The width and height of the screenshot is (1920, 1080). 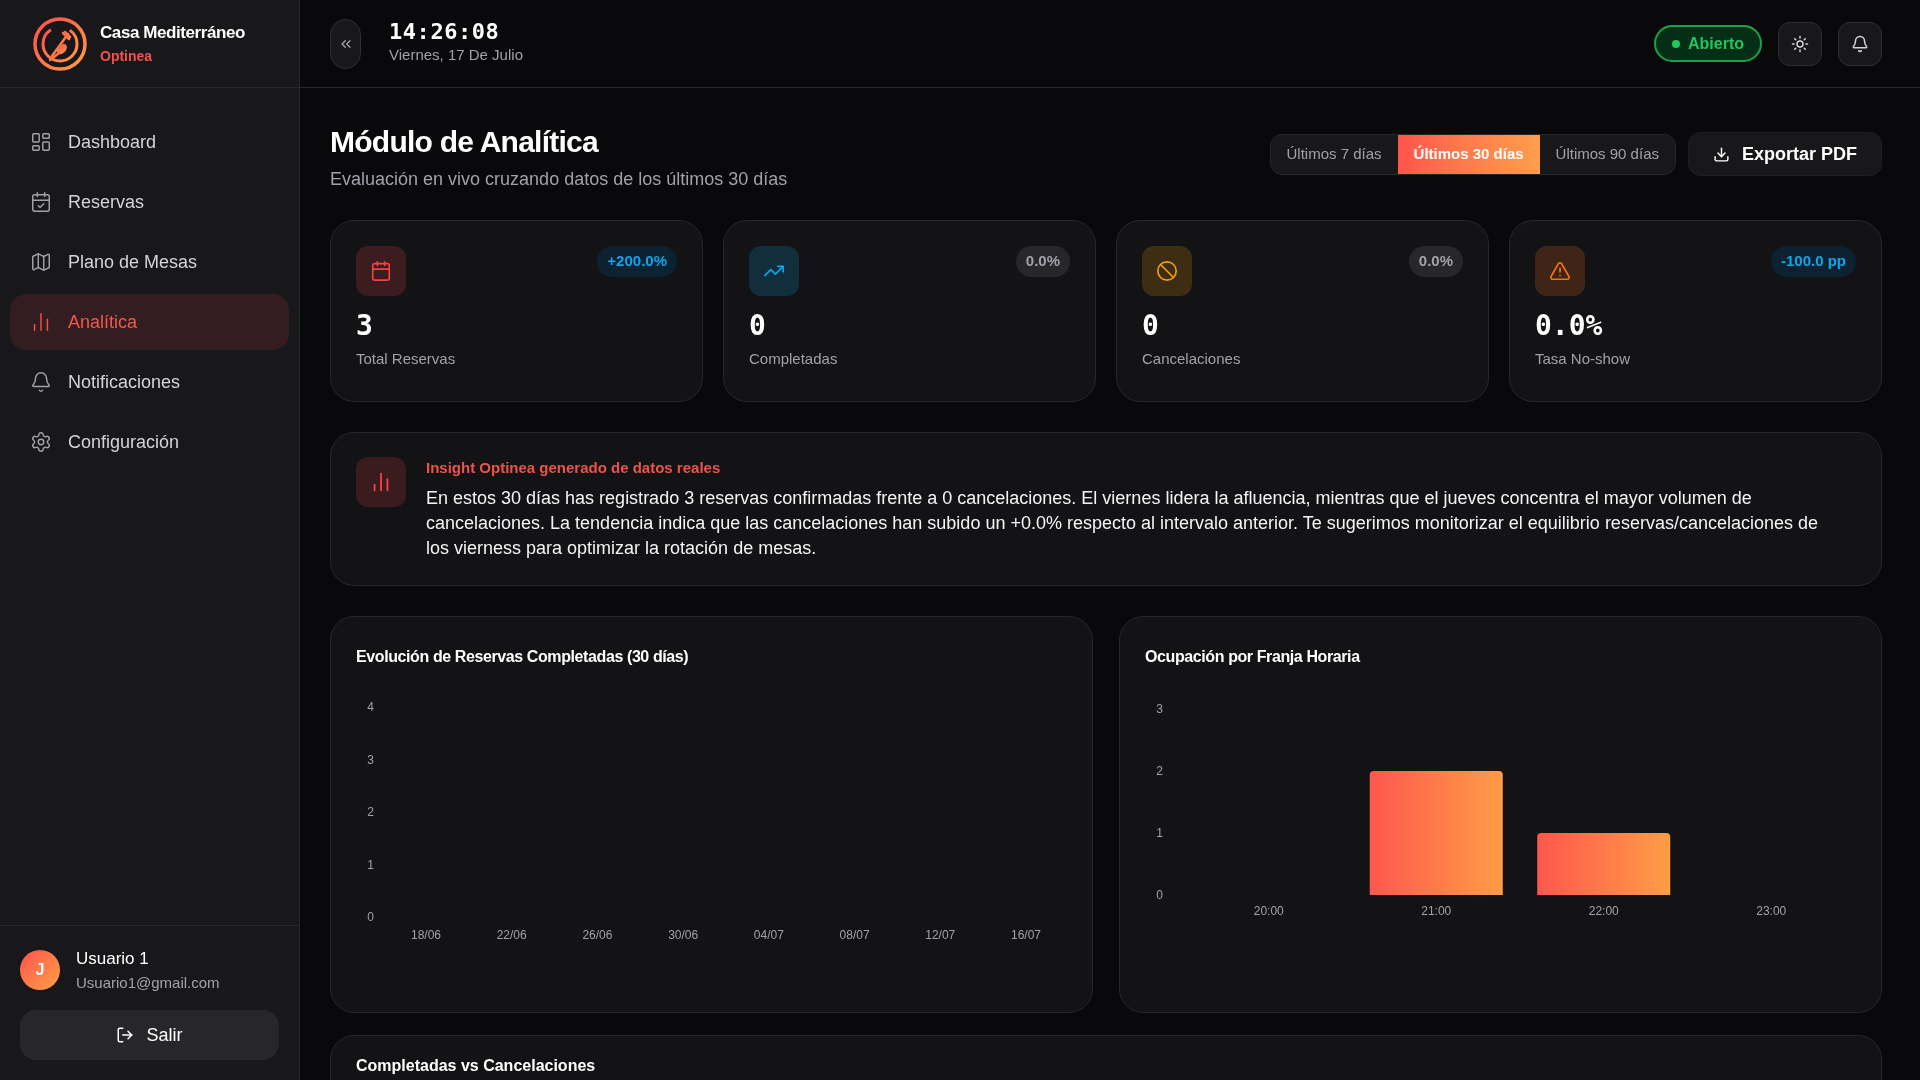 What do you see at coordinates (127, 56) in the screenshot?
I see `brand-subtitle: Optinea` at bounding box center [127, 56].